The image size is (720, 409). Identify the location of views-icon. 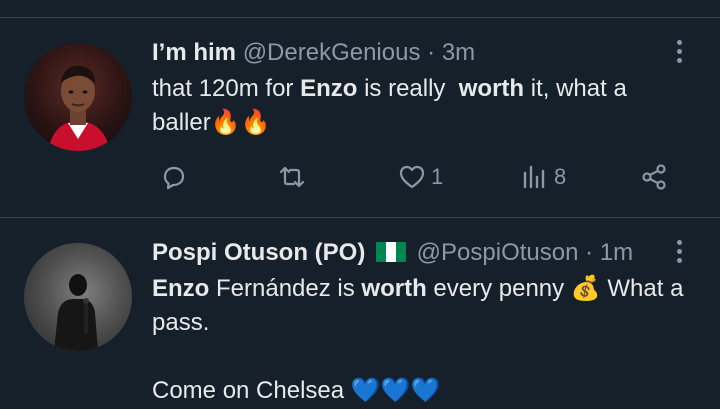
(534, 177).